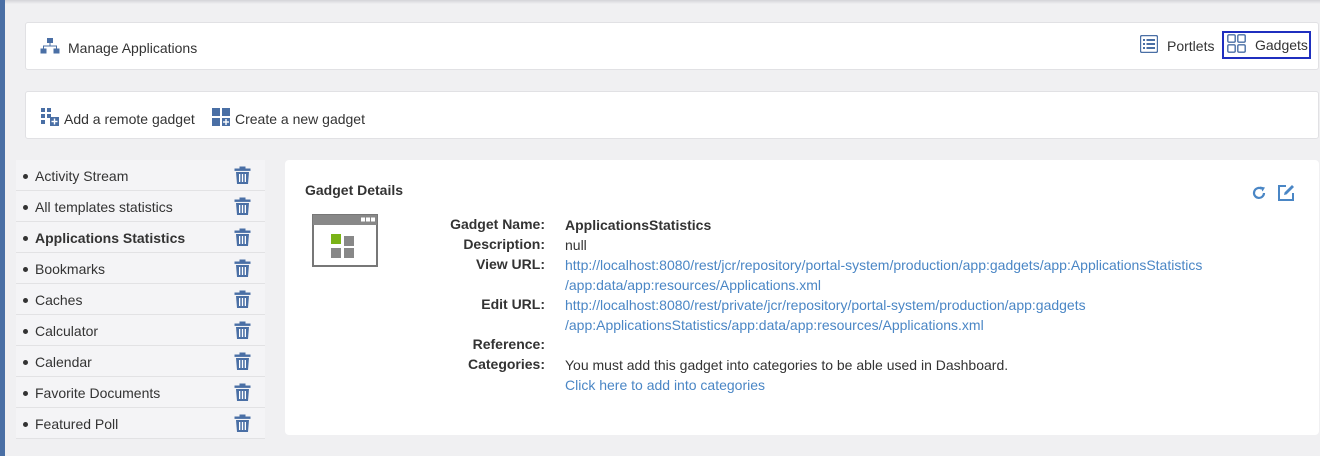 The height and width of the screenshot is (456, 1320). I want to click on gadget-label: Activity Stream, so click(82, 176).